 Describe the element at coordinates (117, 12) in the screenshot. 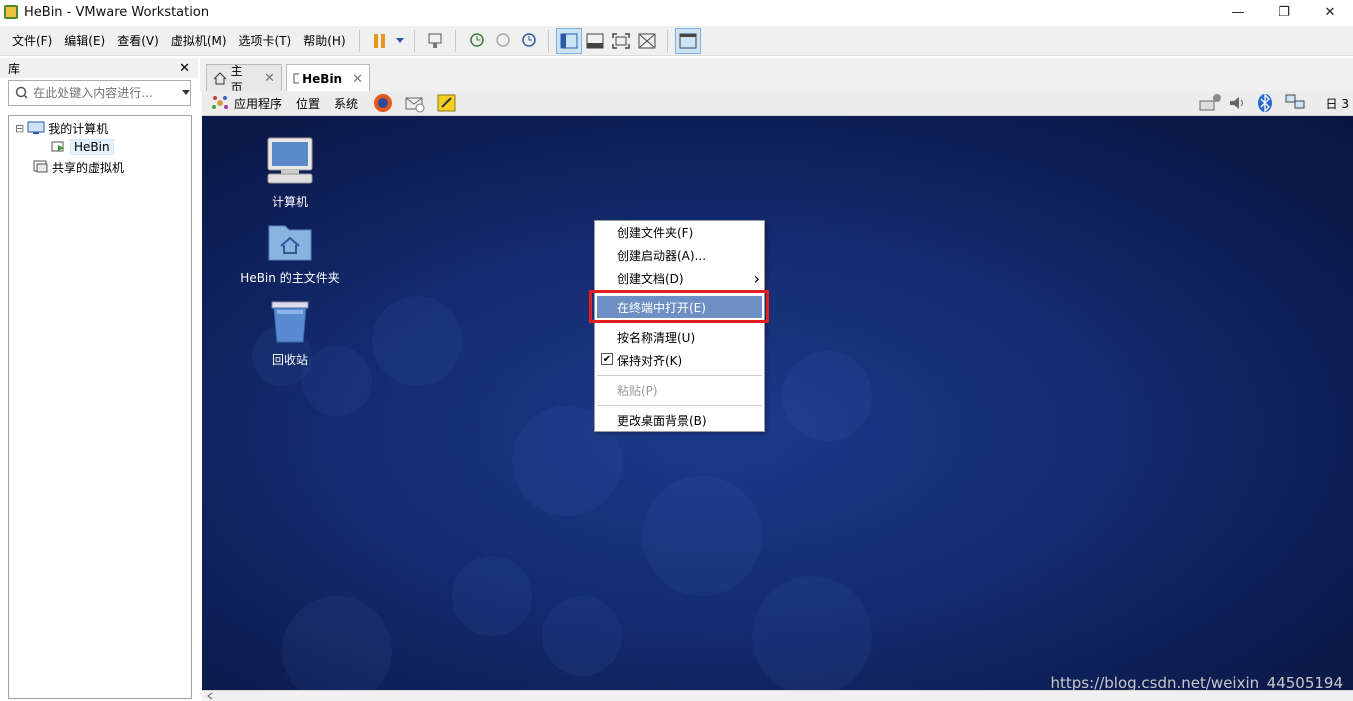

I see `window-title: HeBin - VMware Workstation` at that location.